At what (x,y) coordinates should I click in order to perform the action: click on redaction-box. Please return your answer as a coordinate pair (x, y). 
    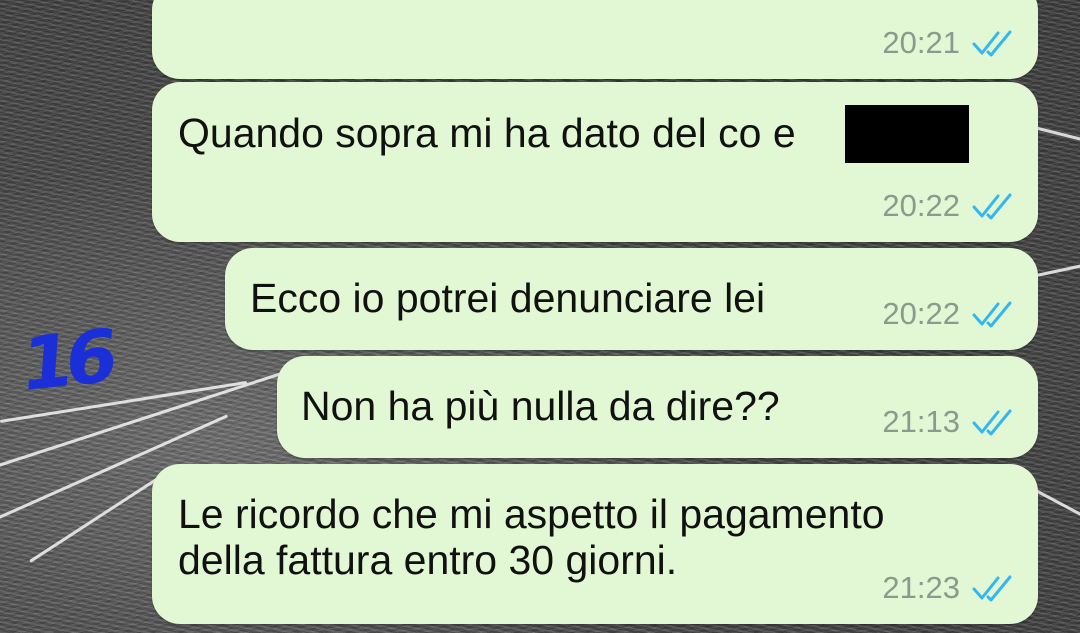
    Looking at the image, I should click on (907, 134).